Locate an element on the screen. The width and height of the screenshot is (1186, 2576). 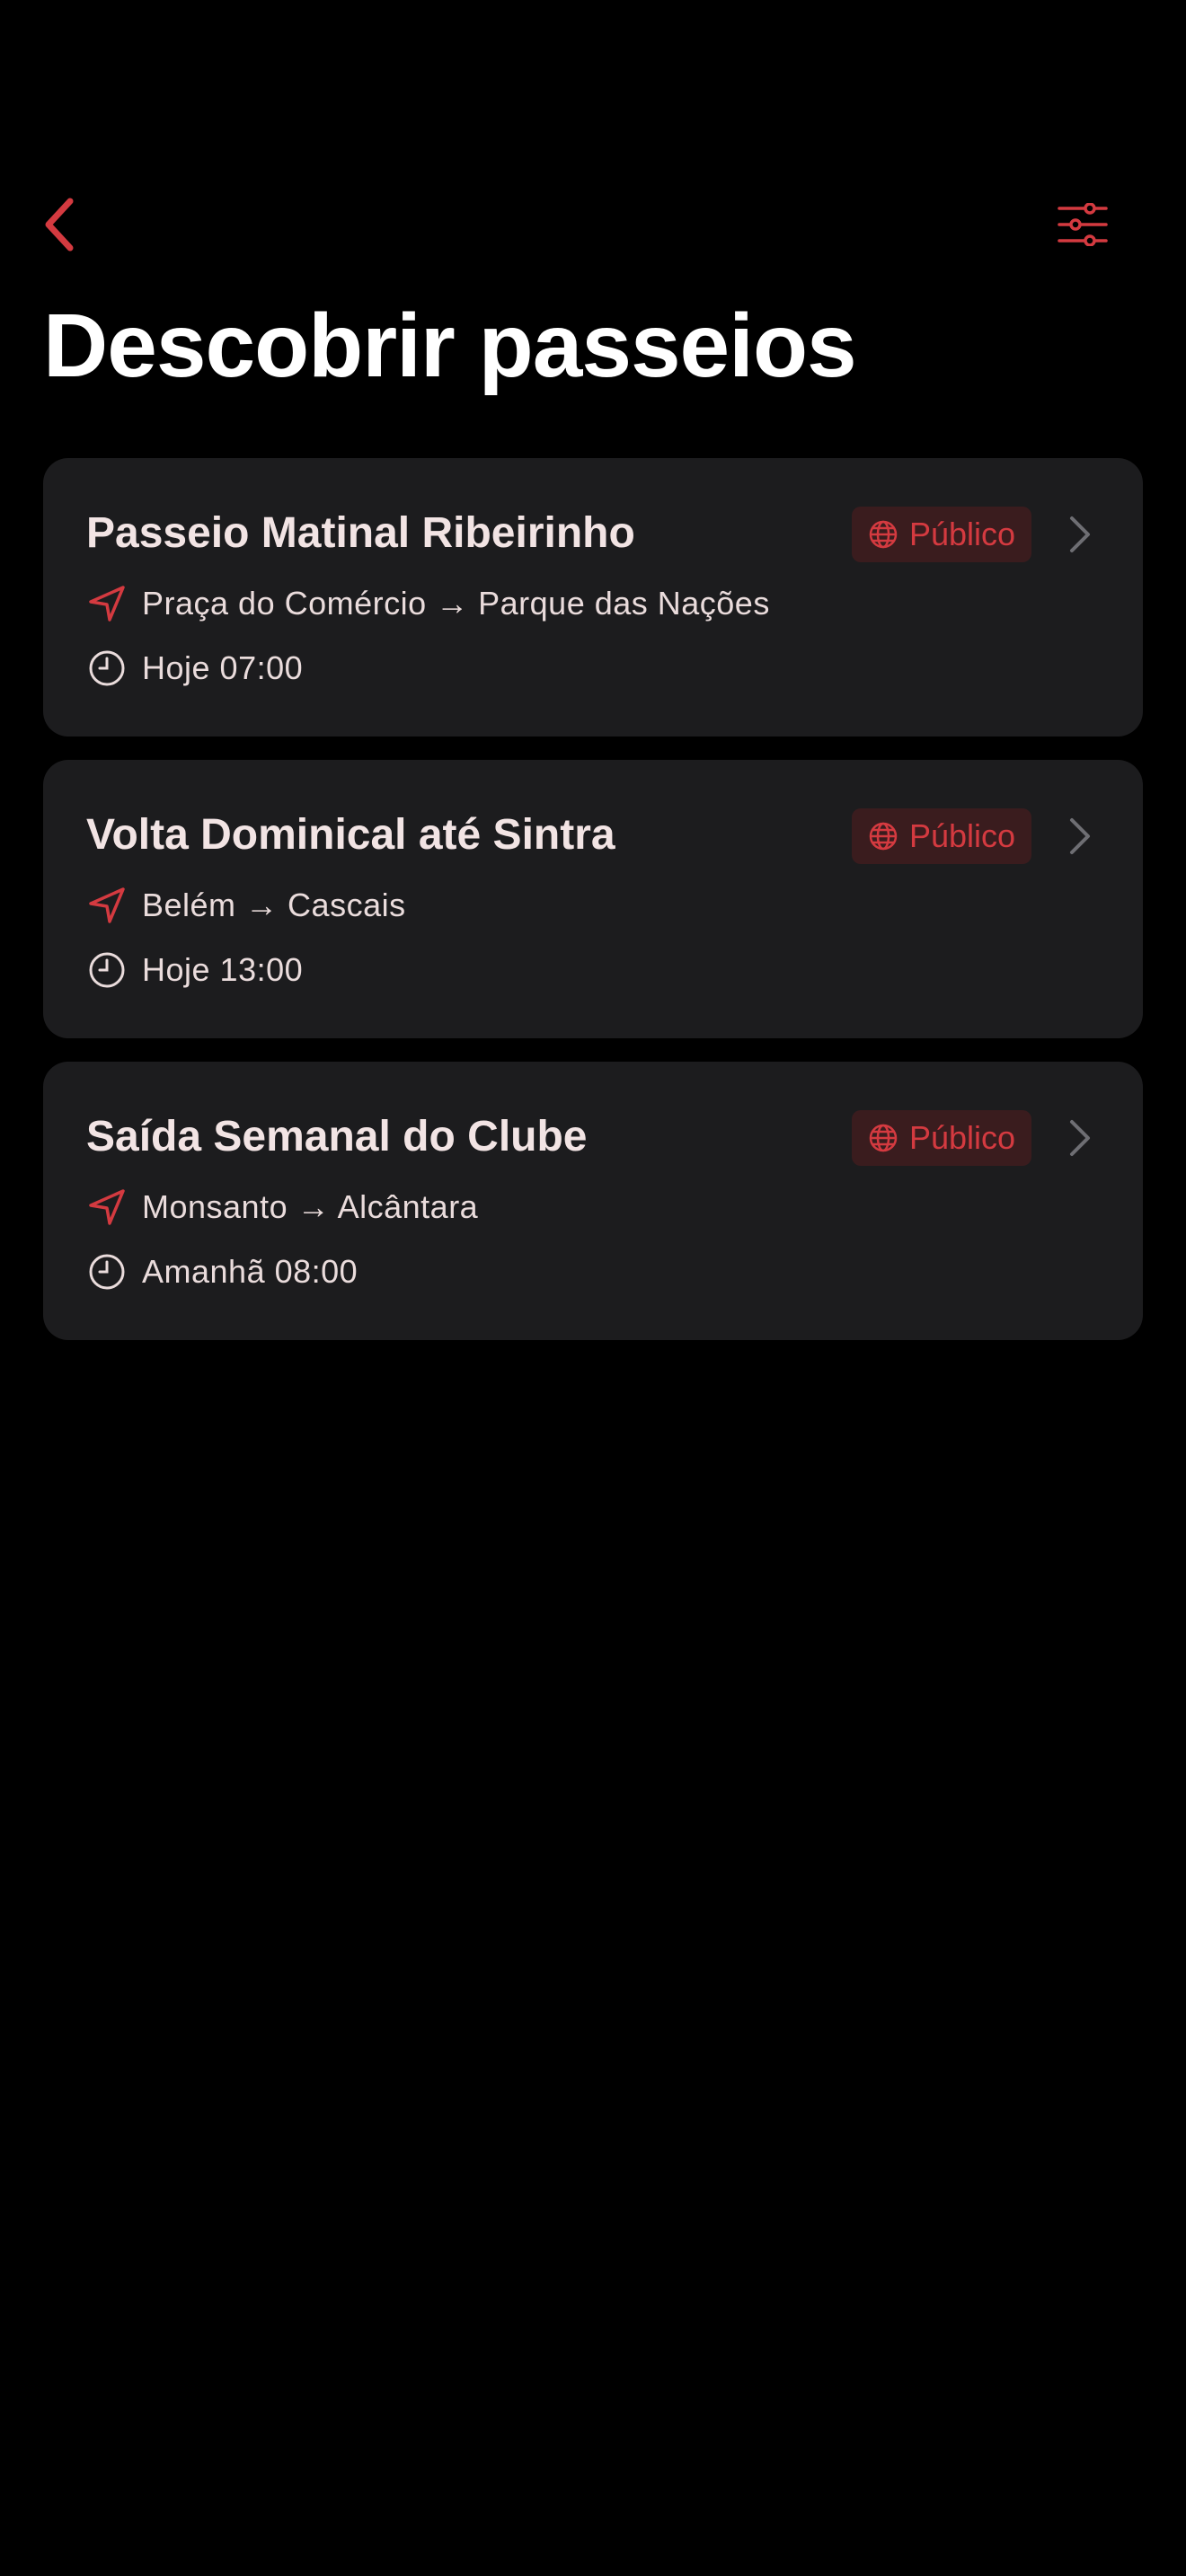
route-row: Belém → Cascais is located at coordinates (246, 905).